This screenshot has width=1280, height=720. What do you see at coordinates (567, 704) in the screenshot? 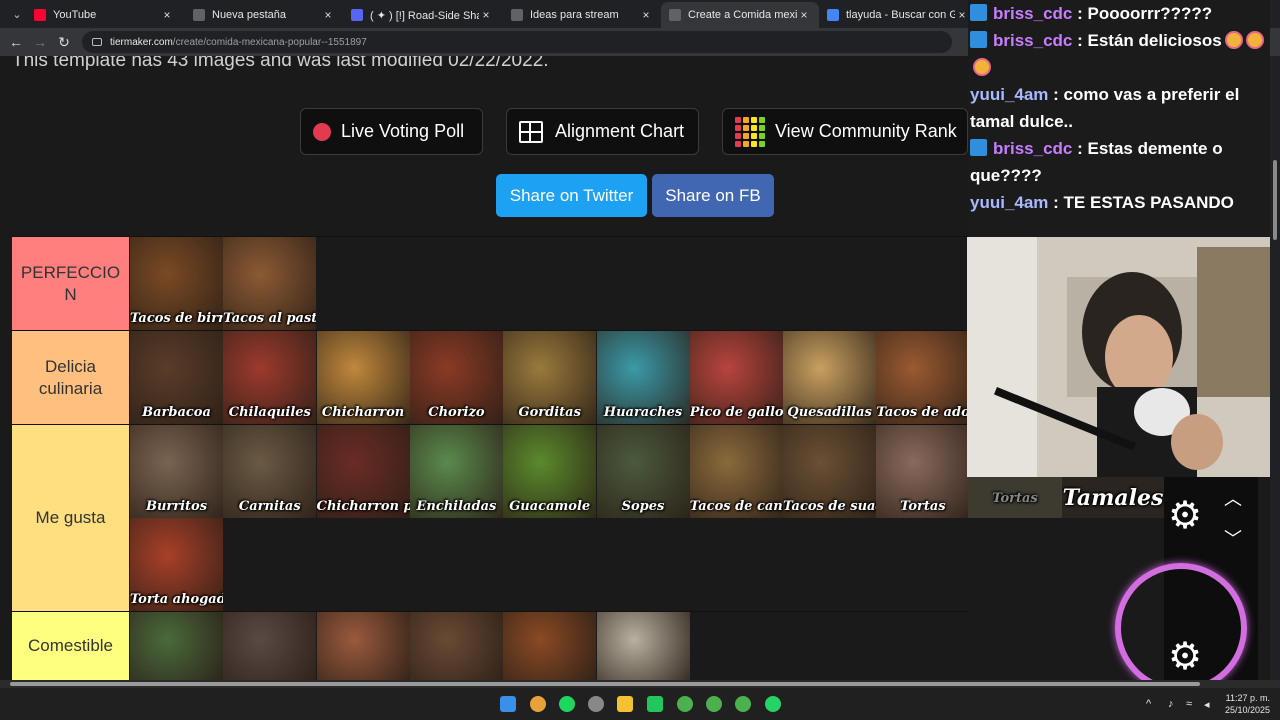
I see `spotify-icon` at bounding box center [567, 704].